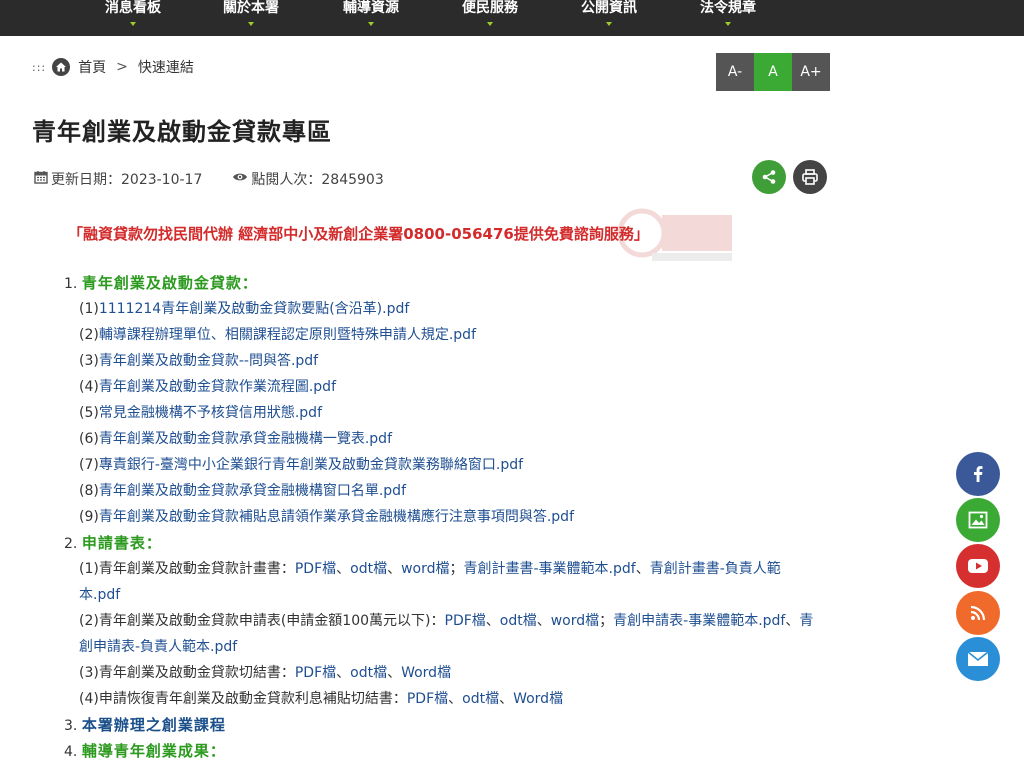 Image resolution: width=1024 pixels, height=768 pixels. I want to click on nav-item-label: 公開資訊, so click(609, 8).